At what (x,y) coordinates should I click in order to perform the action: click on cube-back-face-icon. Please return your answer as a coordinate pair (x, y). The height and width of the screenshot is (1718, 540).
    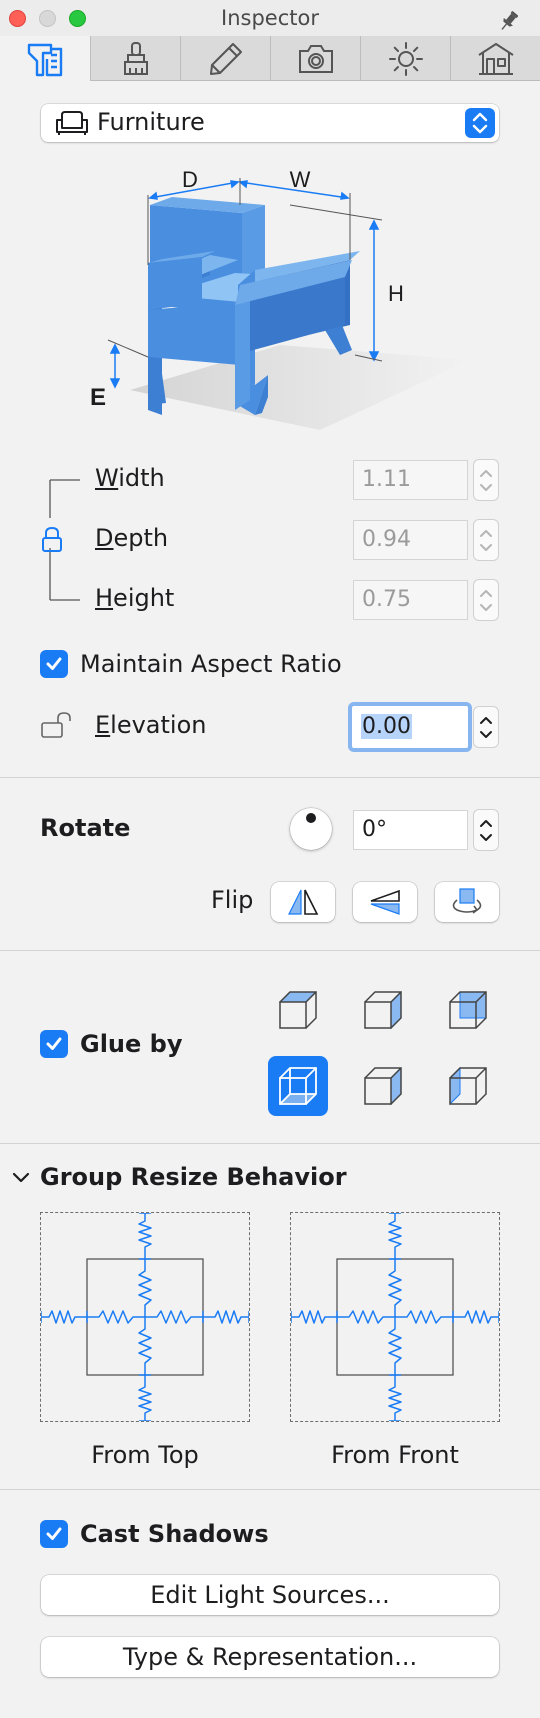
    Looking at the image, I should click on (468, 1010).